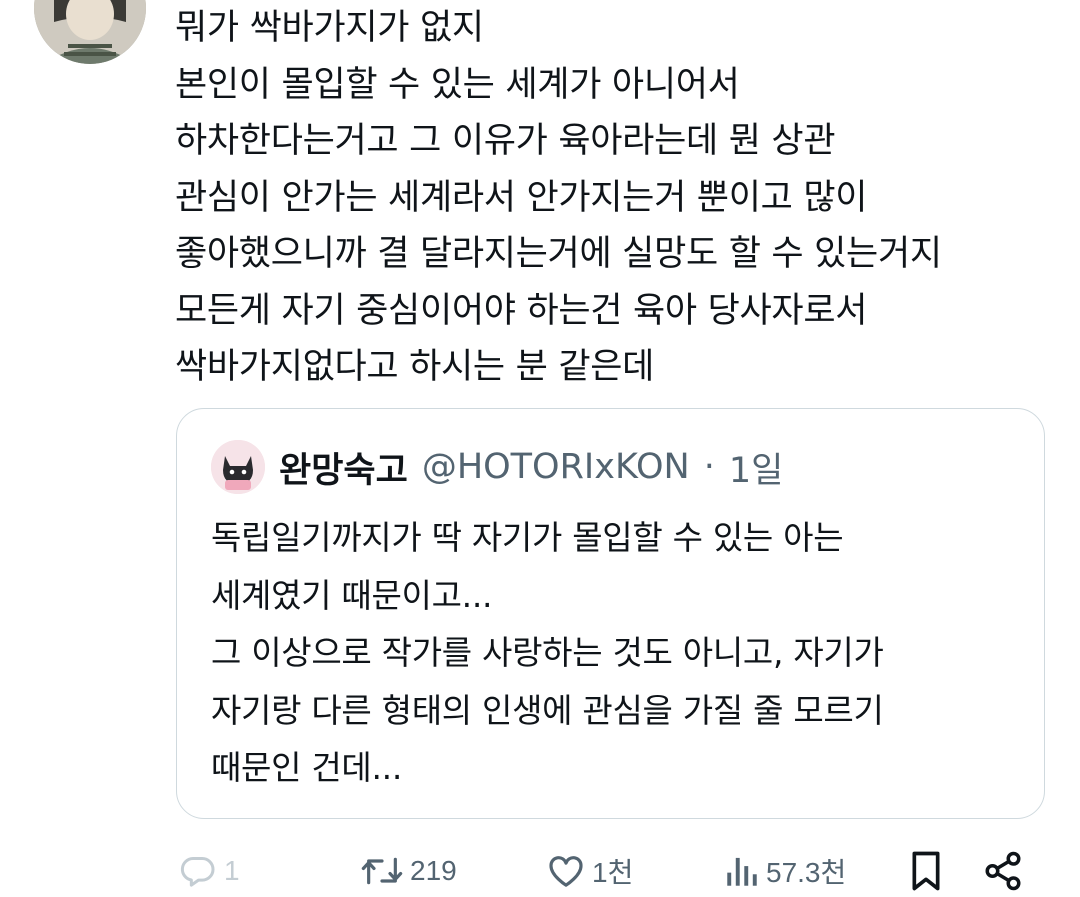  Describe the element at coordinates (382, 871) in the screenshot. I see `retweet-icon` at that location.